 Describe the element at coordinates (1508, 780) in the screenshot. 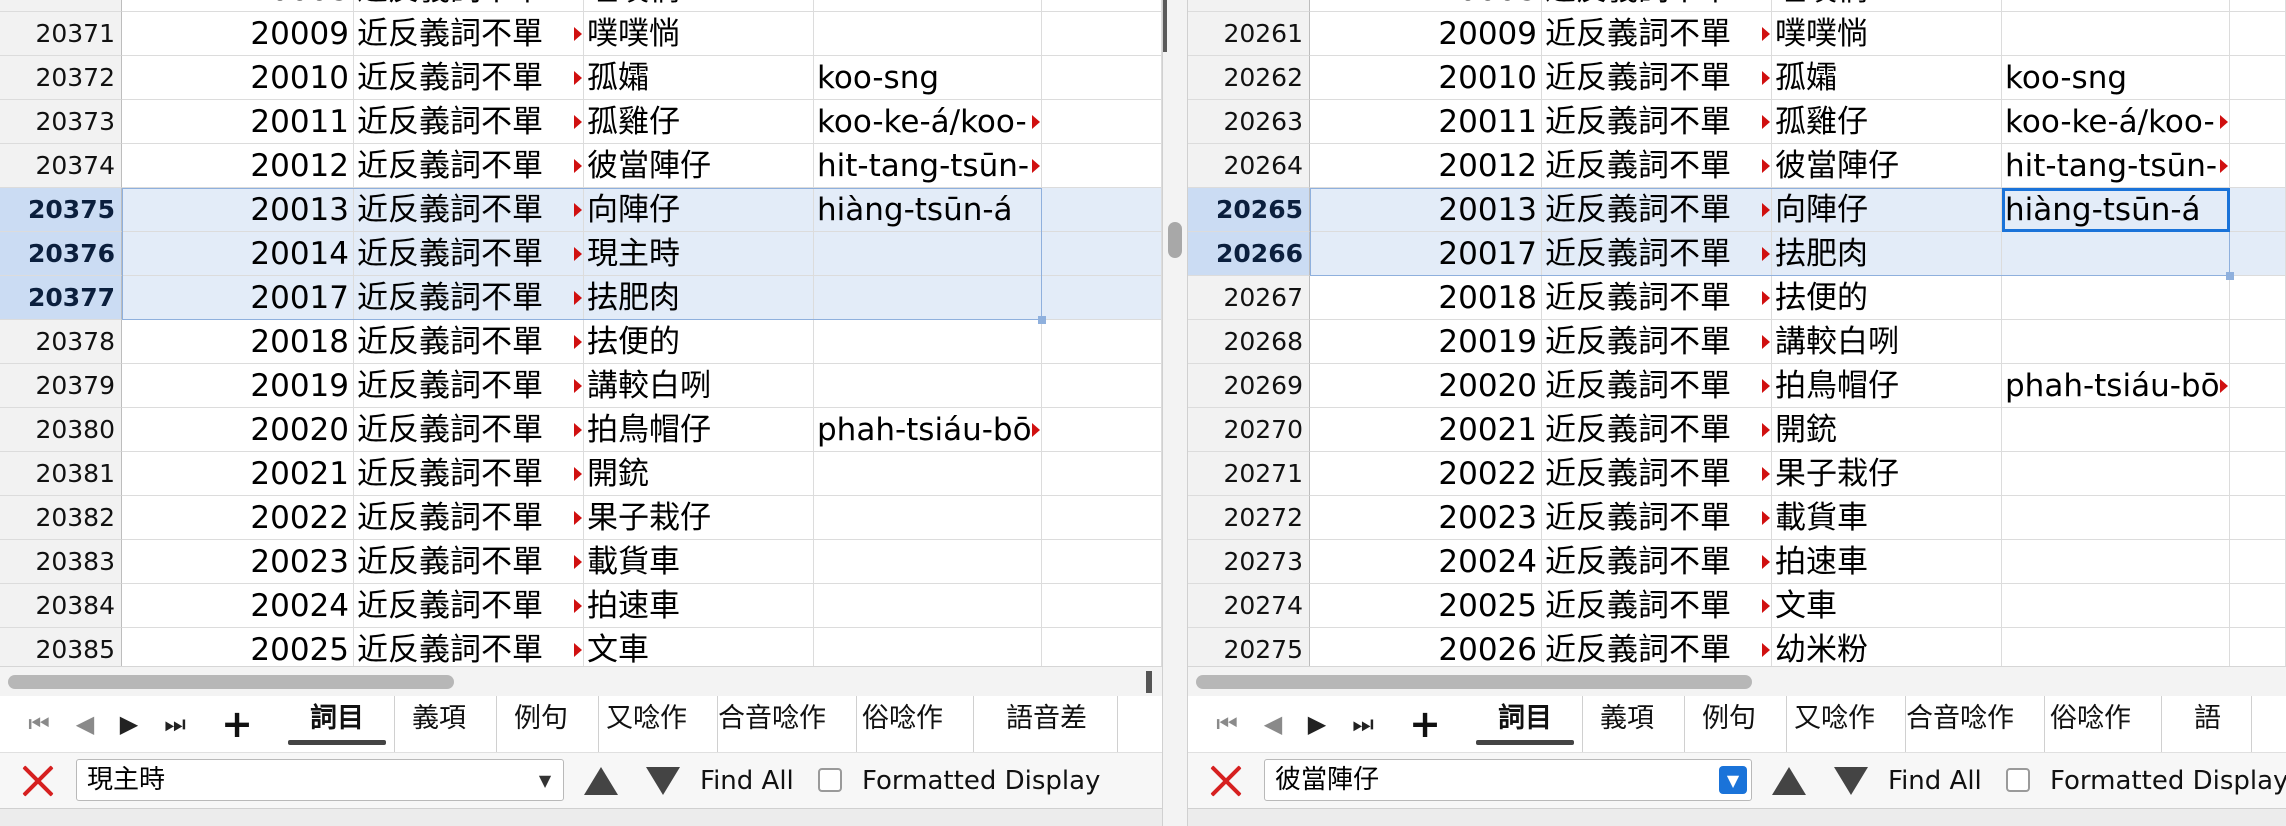

I see `search-input: 彼當陣仔 ▼` at that location.